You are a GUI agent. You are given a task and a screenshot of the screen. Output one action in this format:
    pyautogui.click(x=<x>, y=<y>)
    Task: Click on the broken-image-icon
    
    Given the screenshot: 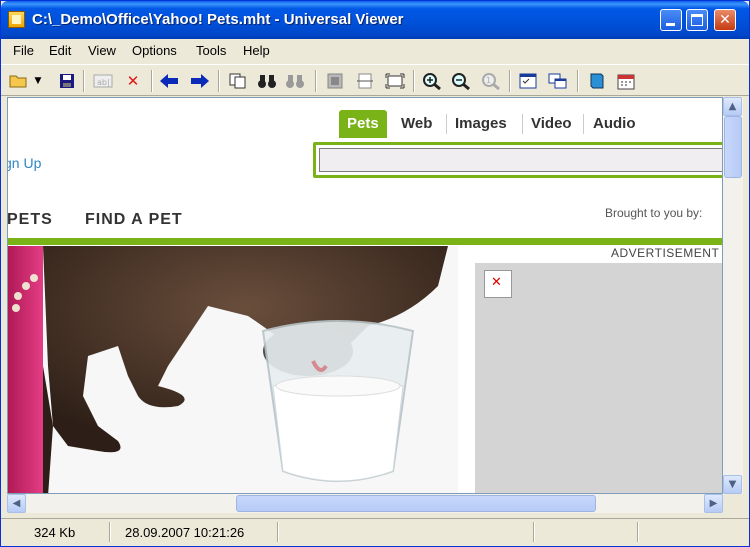 What is the action you would take?
    pyautogui.click(x=498, y=284)
    